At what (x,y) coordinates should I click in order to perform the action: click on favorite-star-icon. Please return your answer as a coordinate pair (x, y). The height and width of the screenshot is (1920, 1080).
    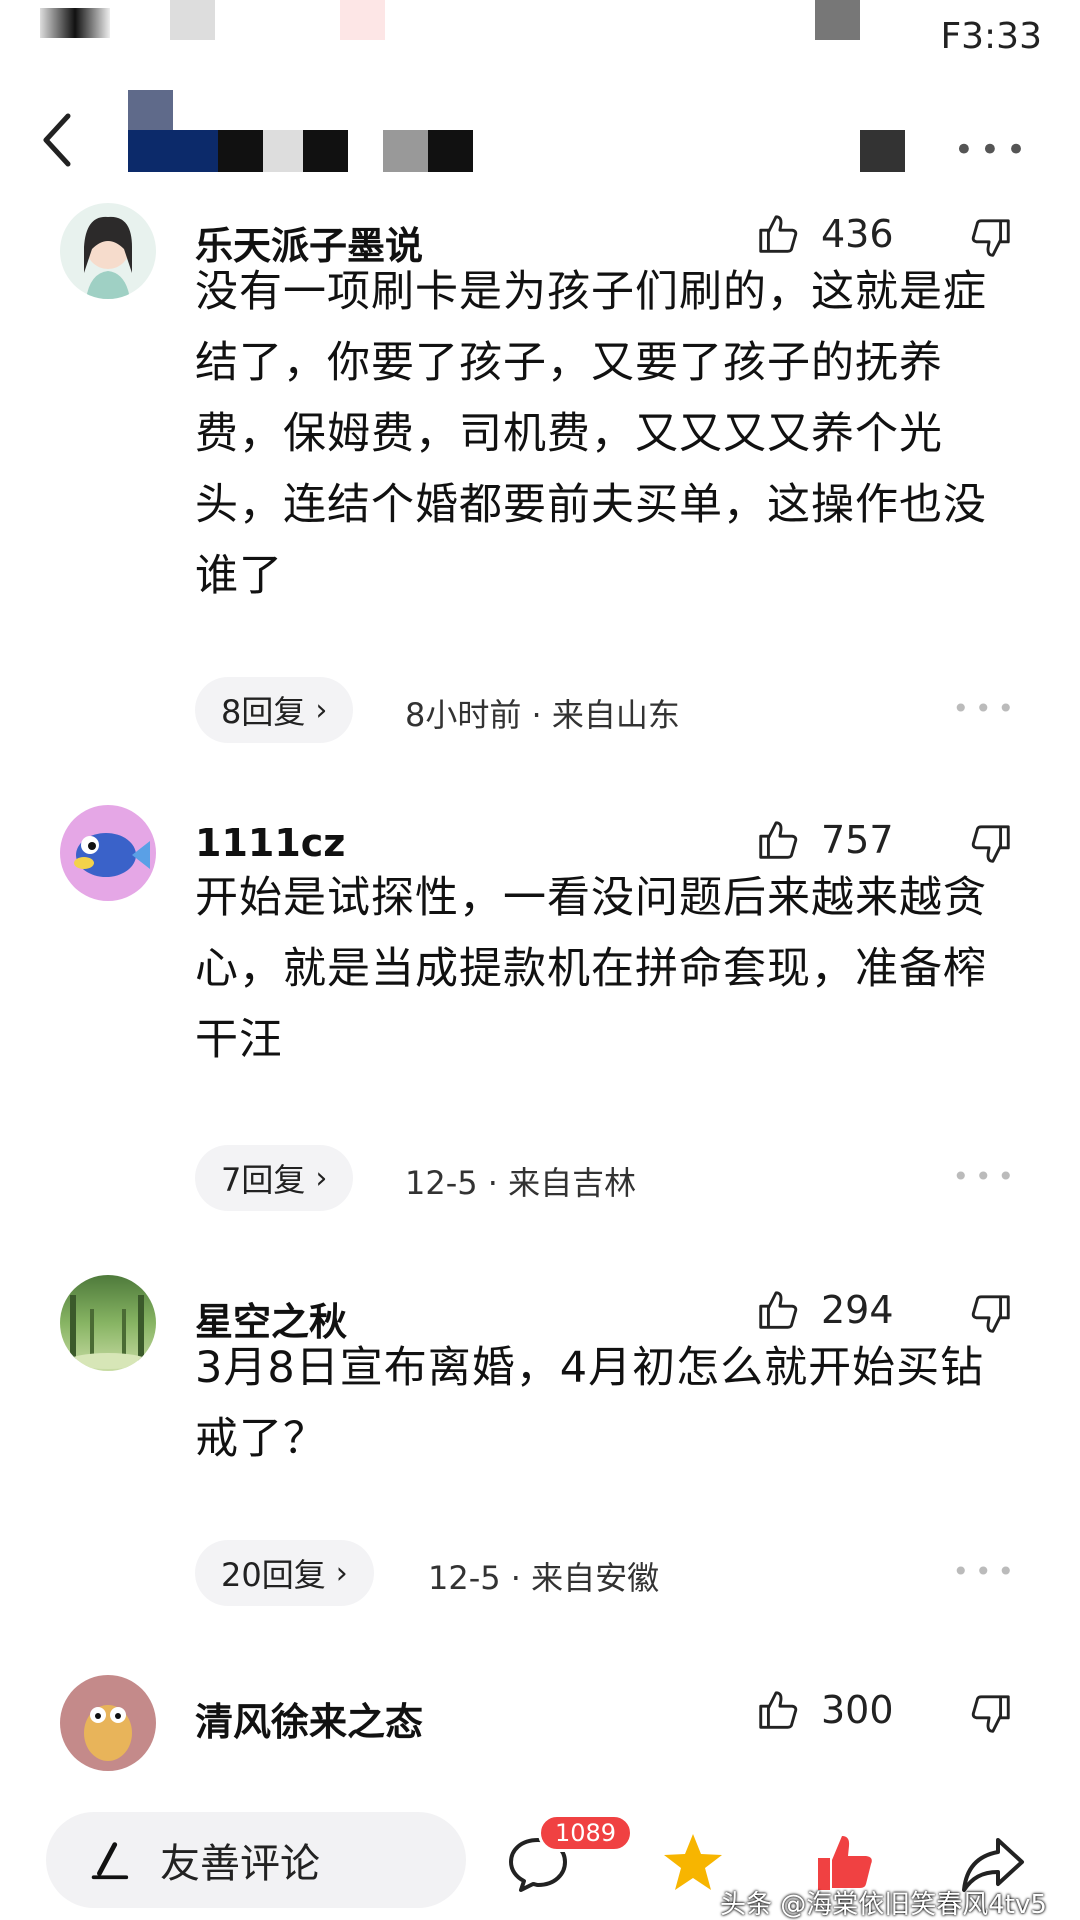
    Looking at the image, I should click on (693, 1863).